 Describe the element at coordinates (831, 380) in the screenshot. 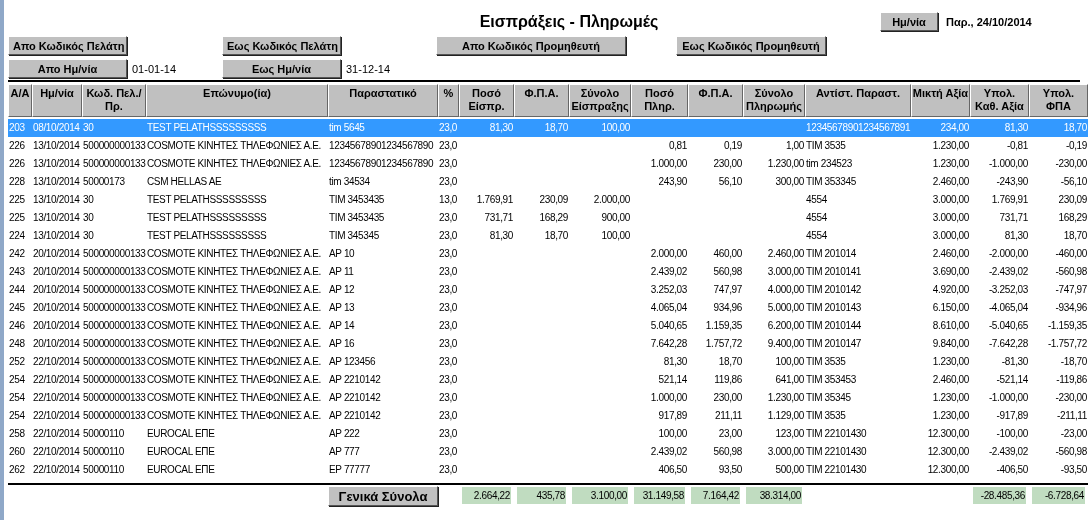

I see `table-cell-text: TIM 353453` at that location.